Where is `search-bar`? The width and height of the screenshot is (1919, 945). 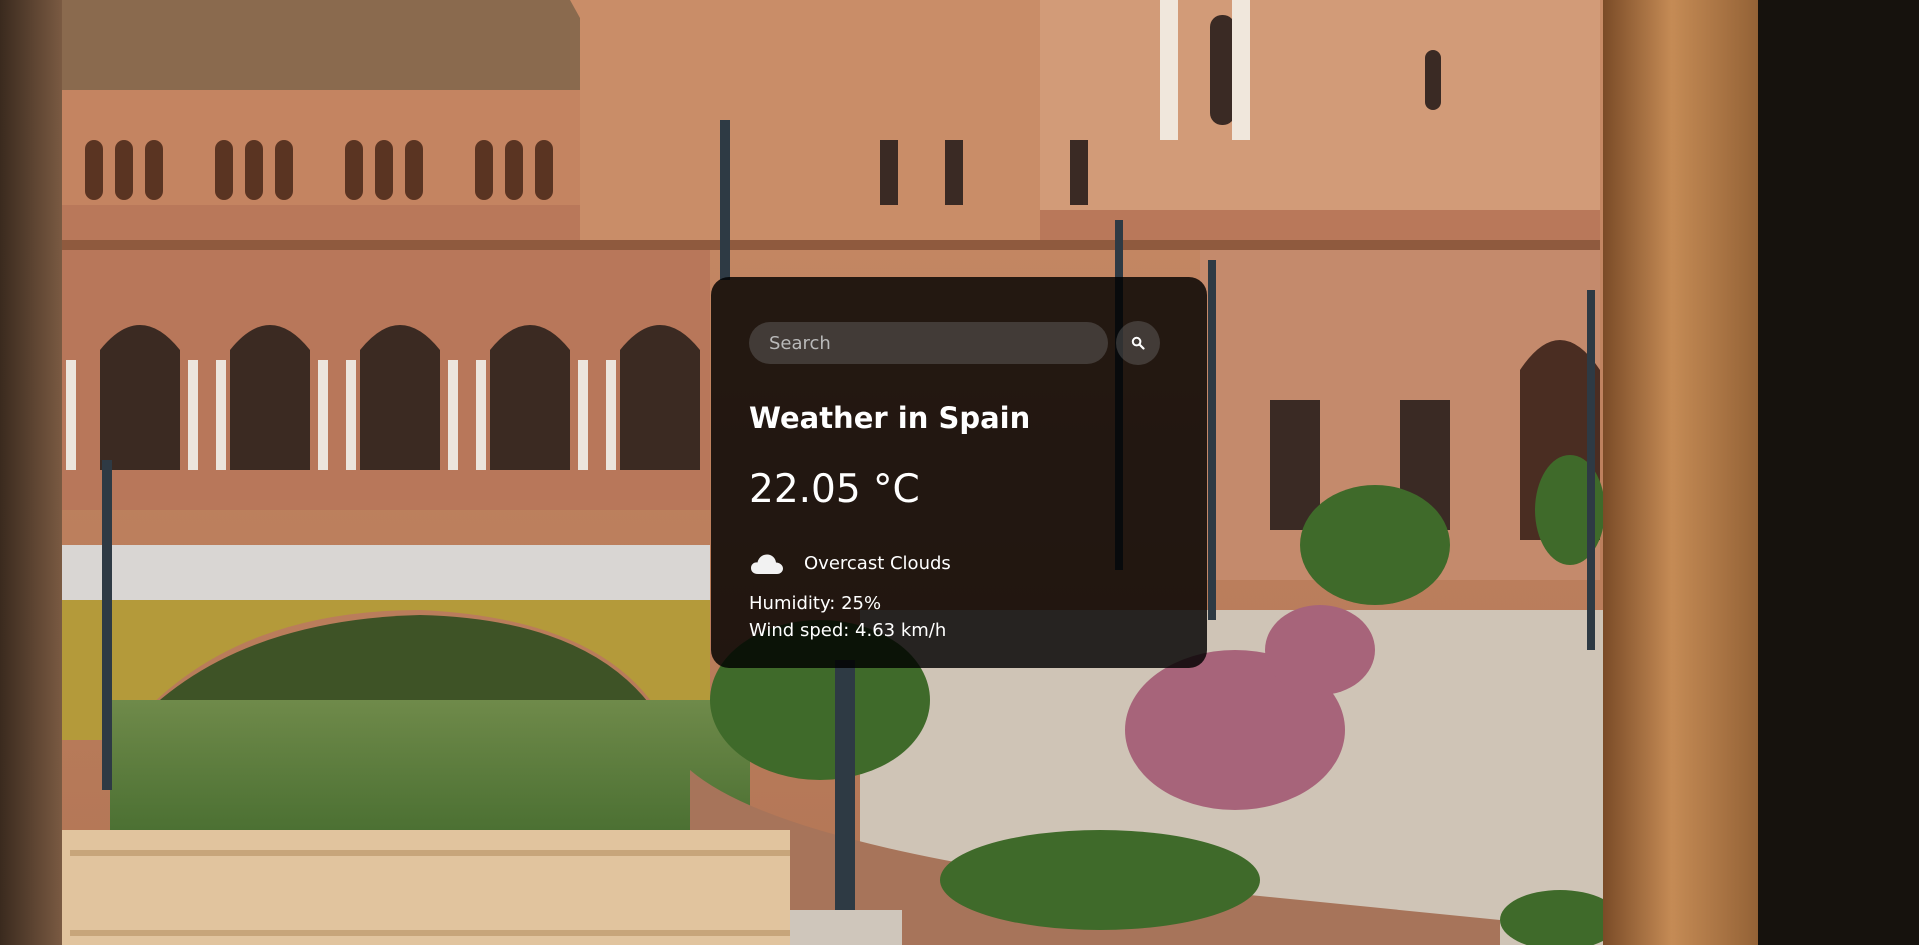
search-bar is located at coordinates (959, 343).